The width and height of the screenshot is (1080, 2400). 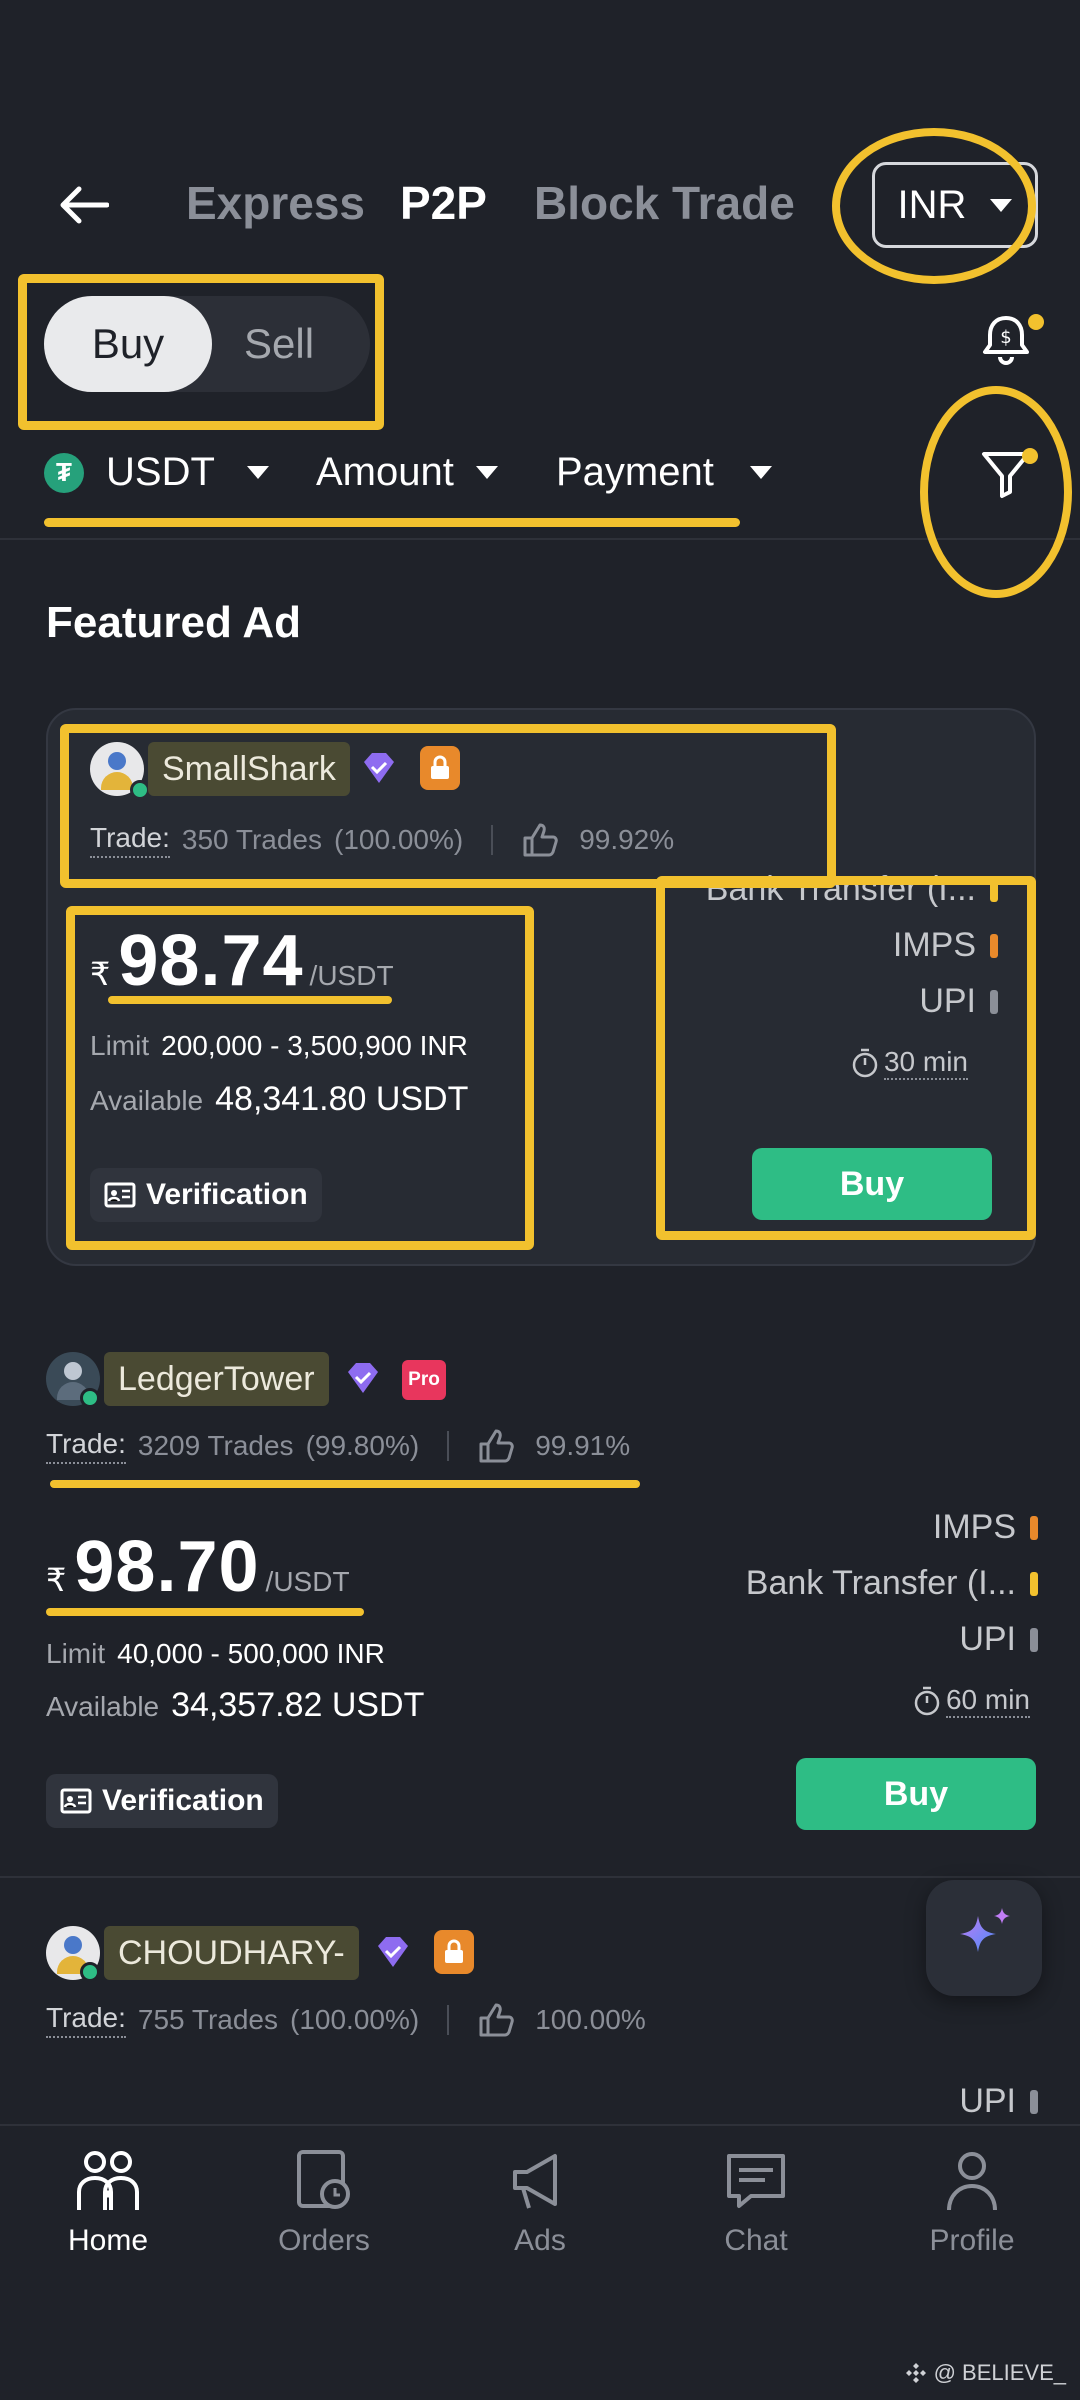 What do you see at coordinates (756, 2181) in the screenshot?
I see `chat-icon` at bounding box center [756, 2181].